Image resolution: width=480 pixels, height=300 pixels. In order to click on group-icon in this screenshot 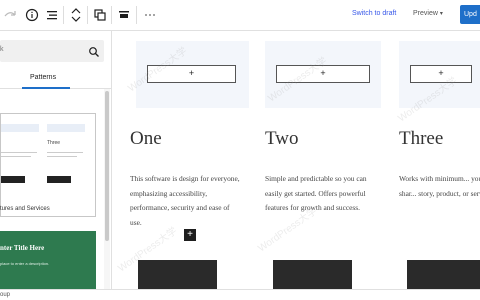, I will do `click(100, 15)`.